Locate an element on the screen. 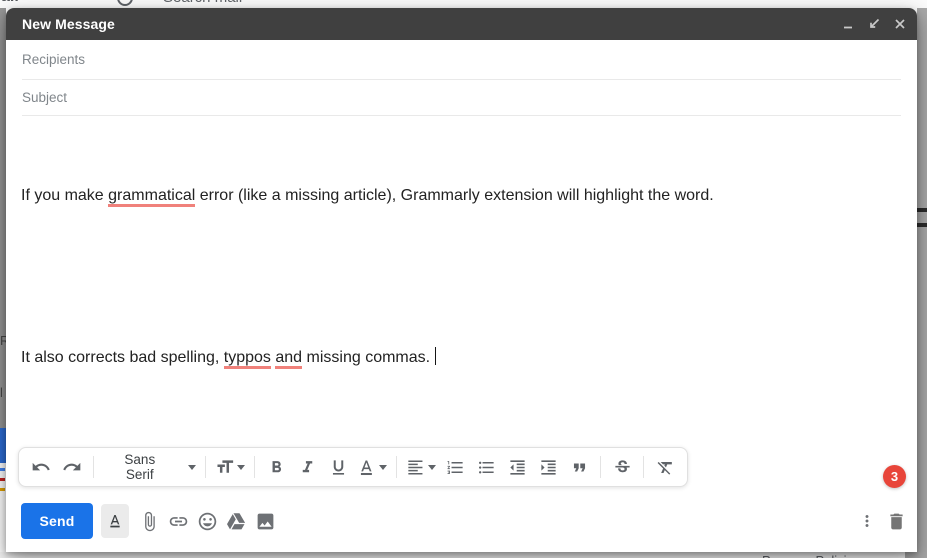 Image resolution: width=927 pixels, height=558 pixels. grammarly-alert-count: 3 is located at coordinates (894, 476).